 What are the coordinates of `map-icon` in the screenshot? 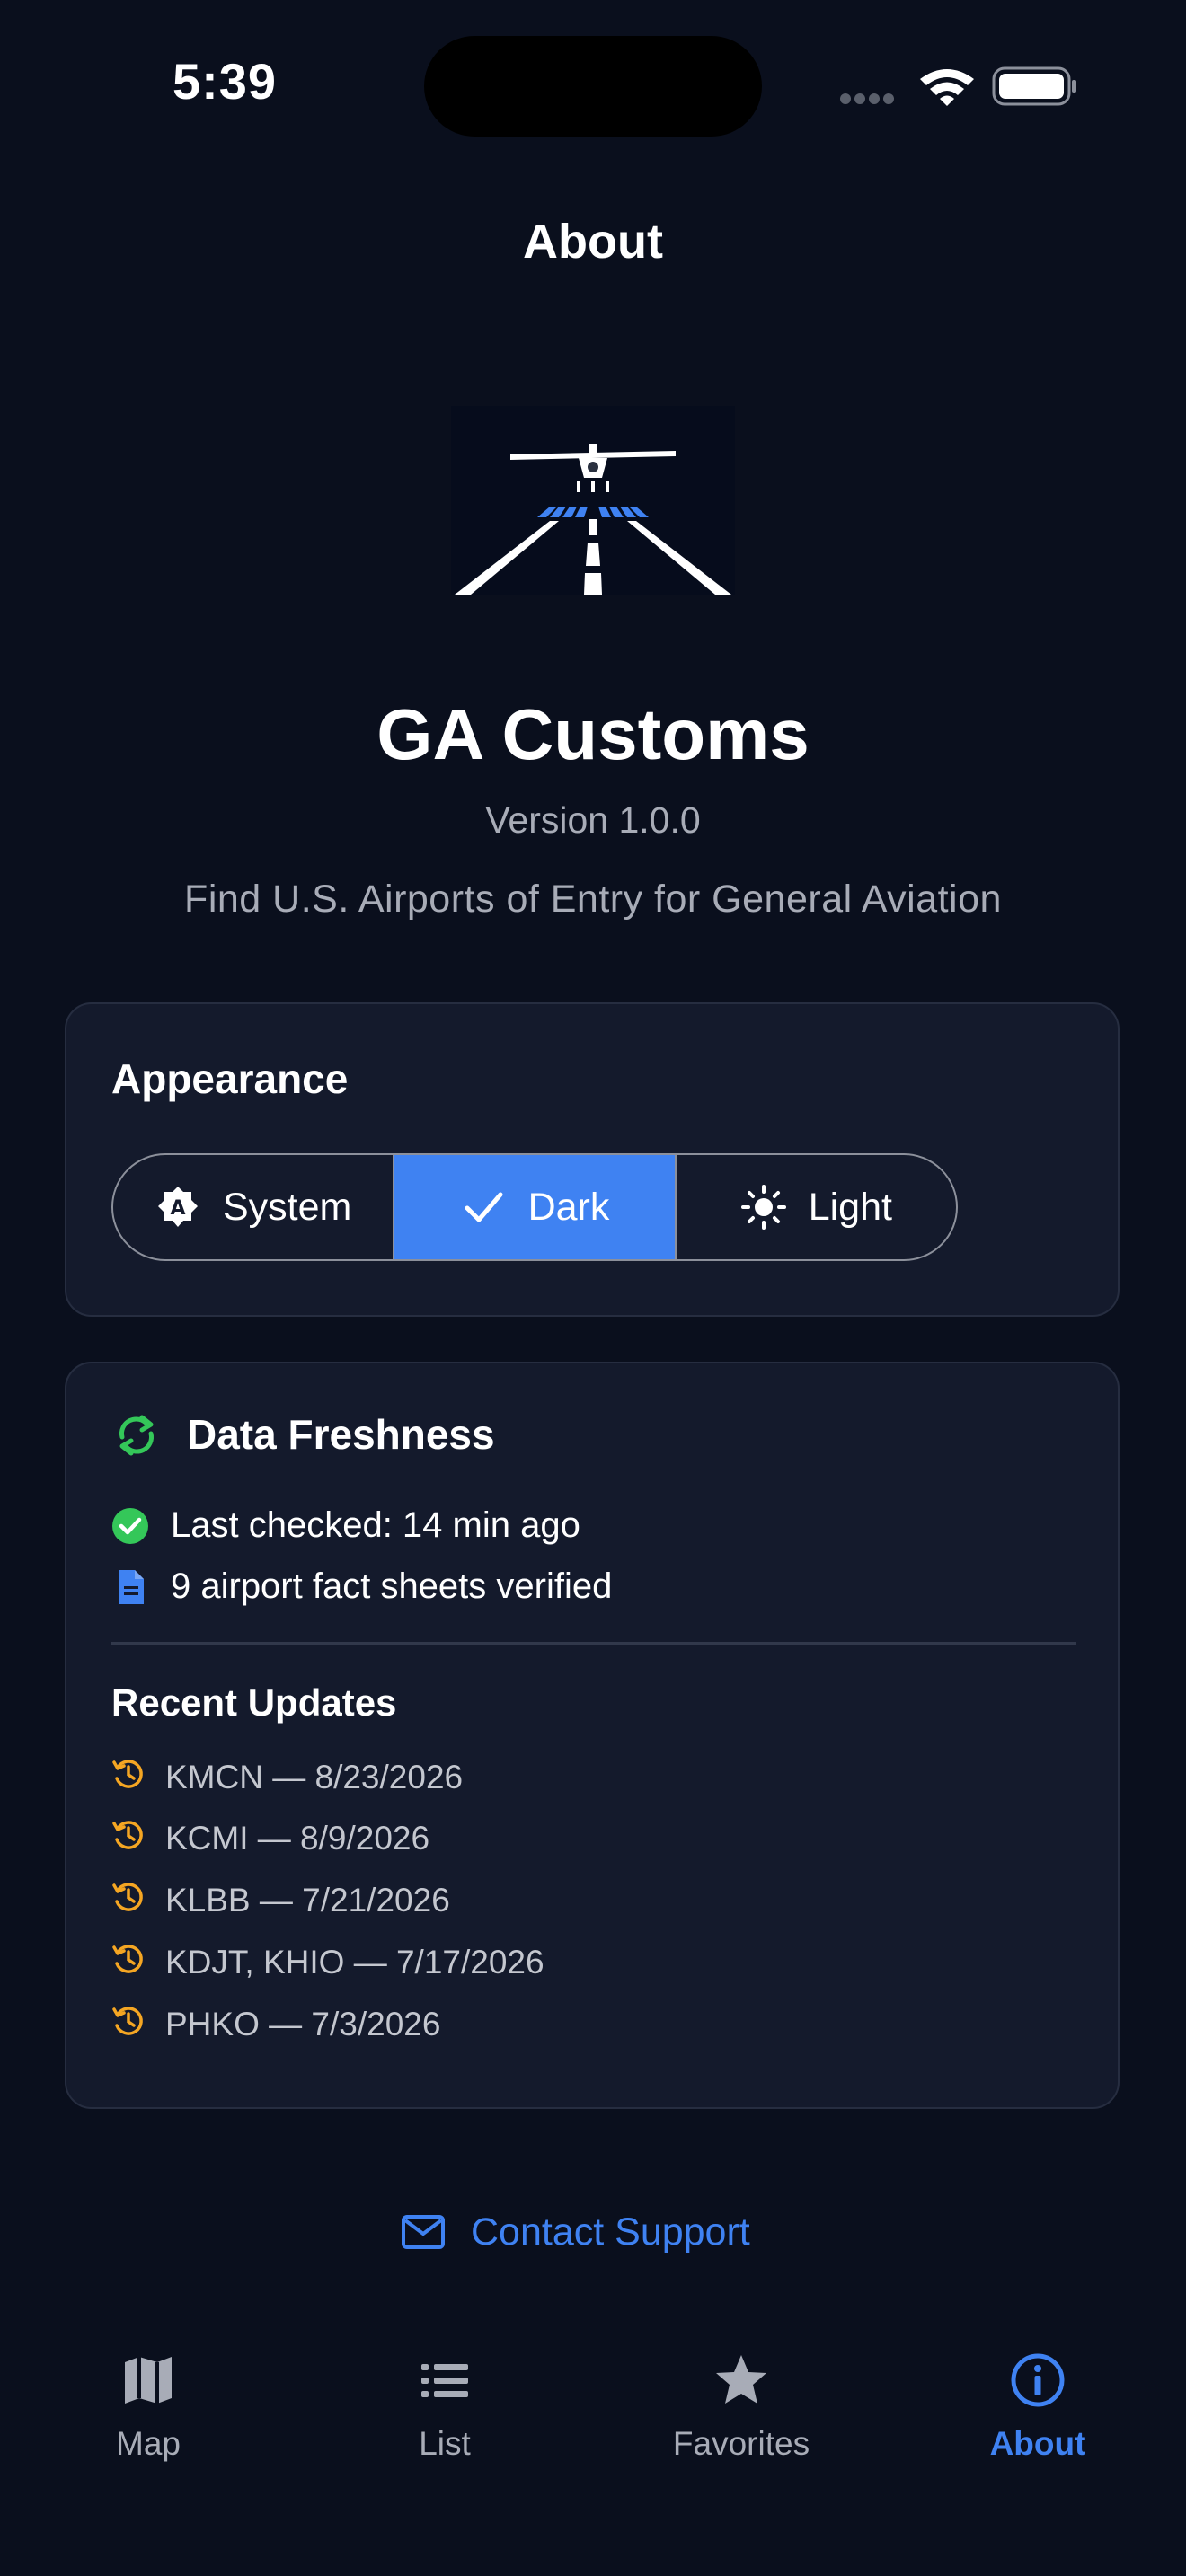 It's located at (148, 2380).